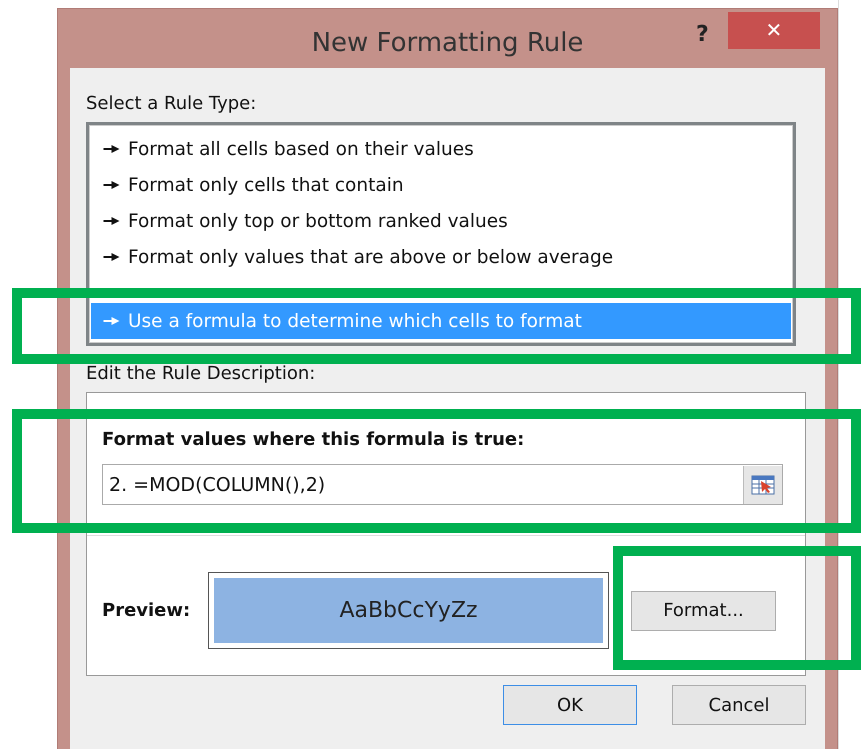 Image resolution: width=861 pixels, height=749 pixels. Describe the element at coordinates (702, 34) in the screenshot. I see `help-button: ?` at that location.